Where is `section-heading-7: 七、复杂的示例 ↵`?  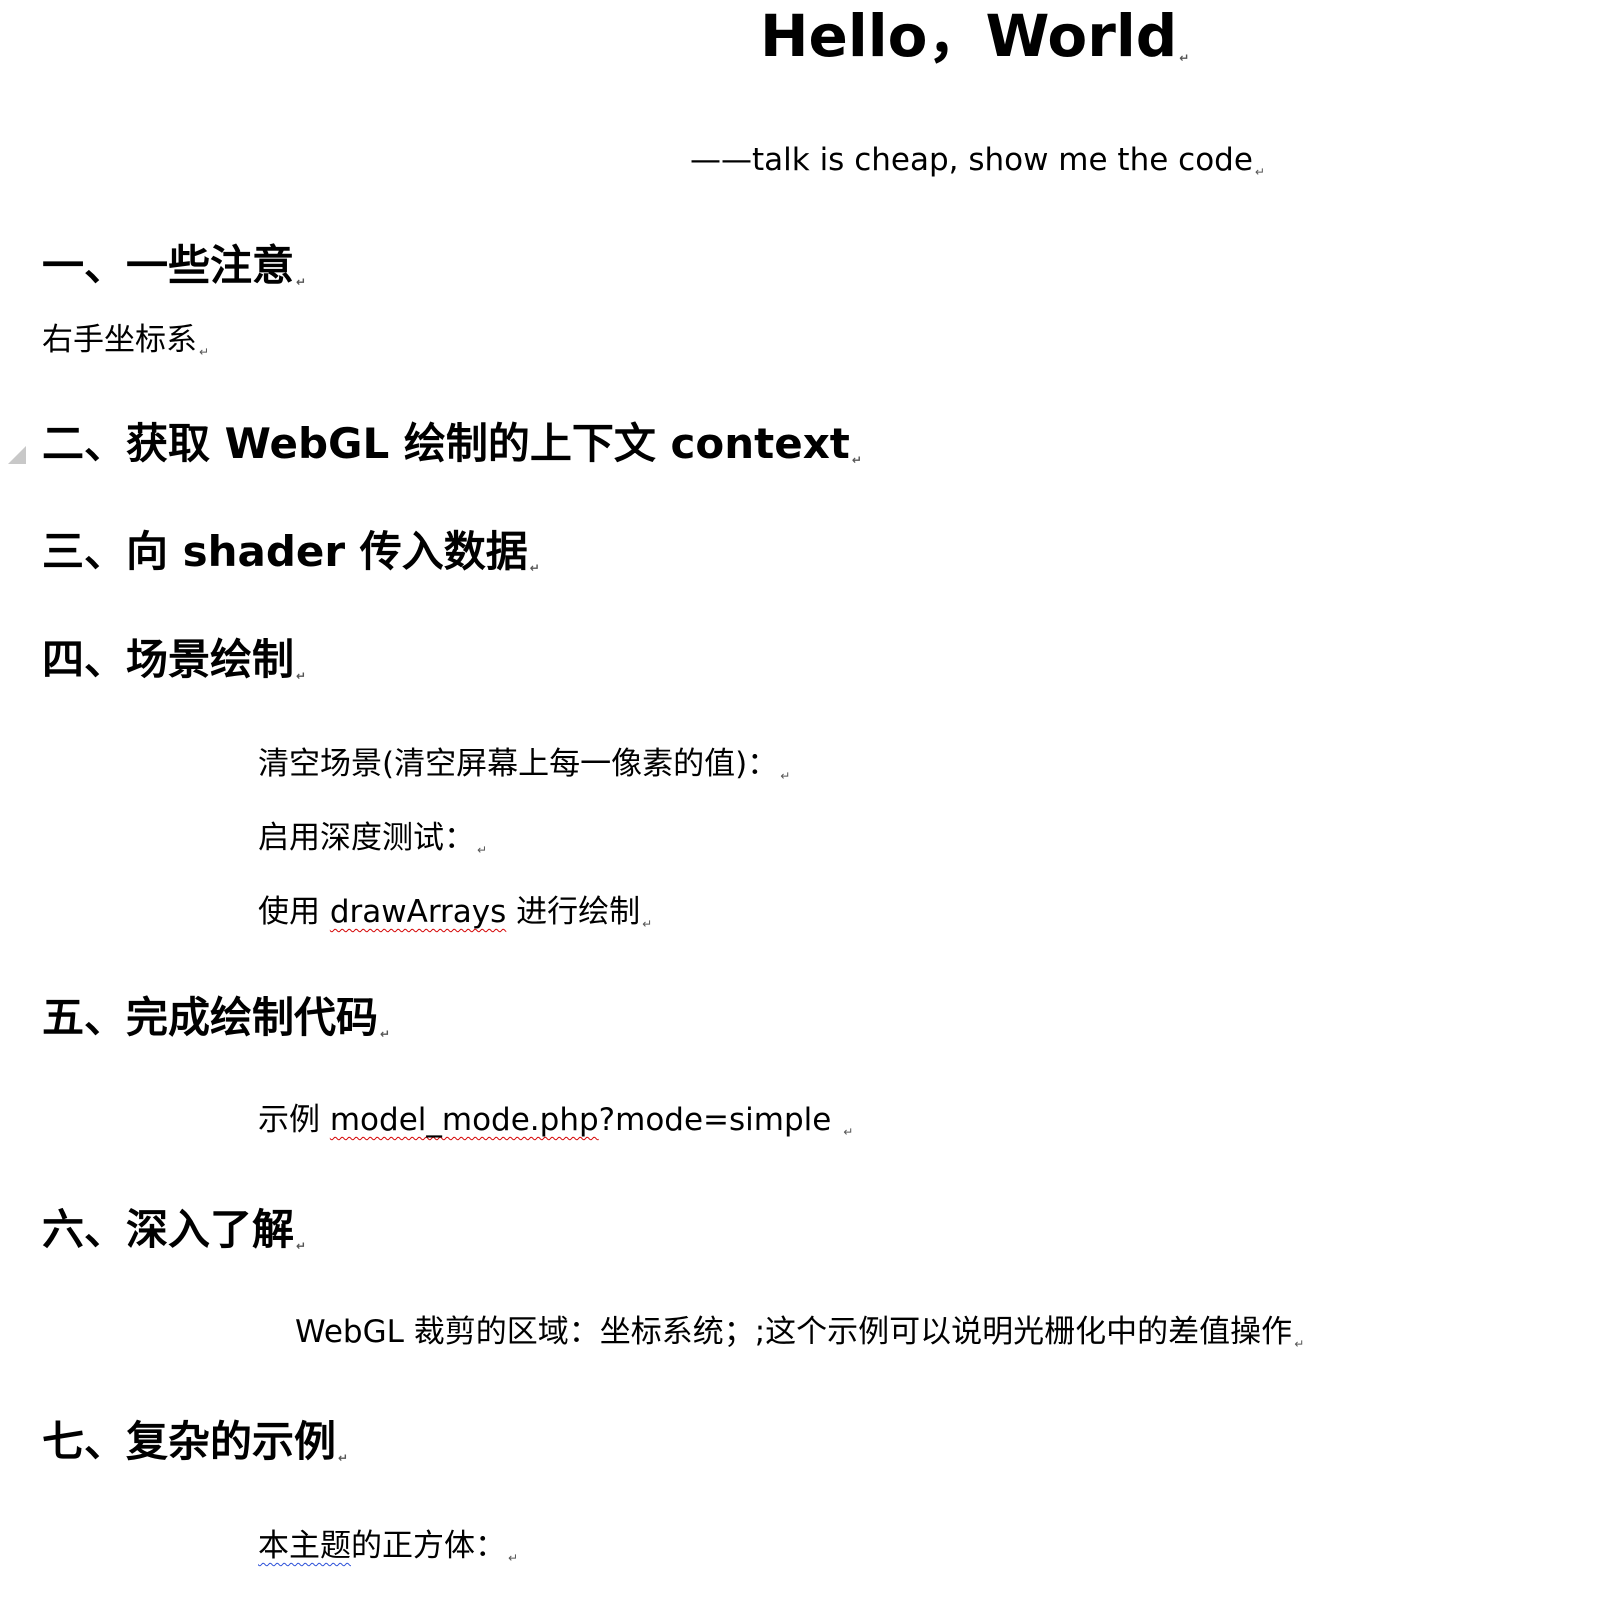 section-heading-7: 七、复杂的示例 ↵ is located at coordinates (195, 1447).